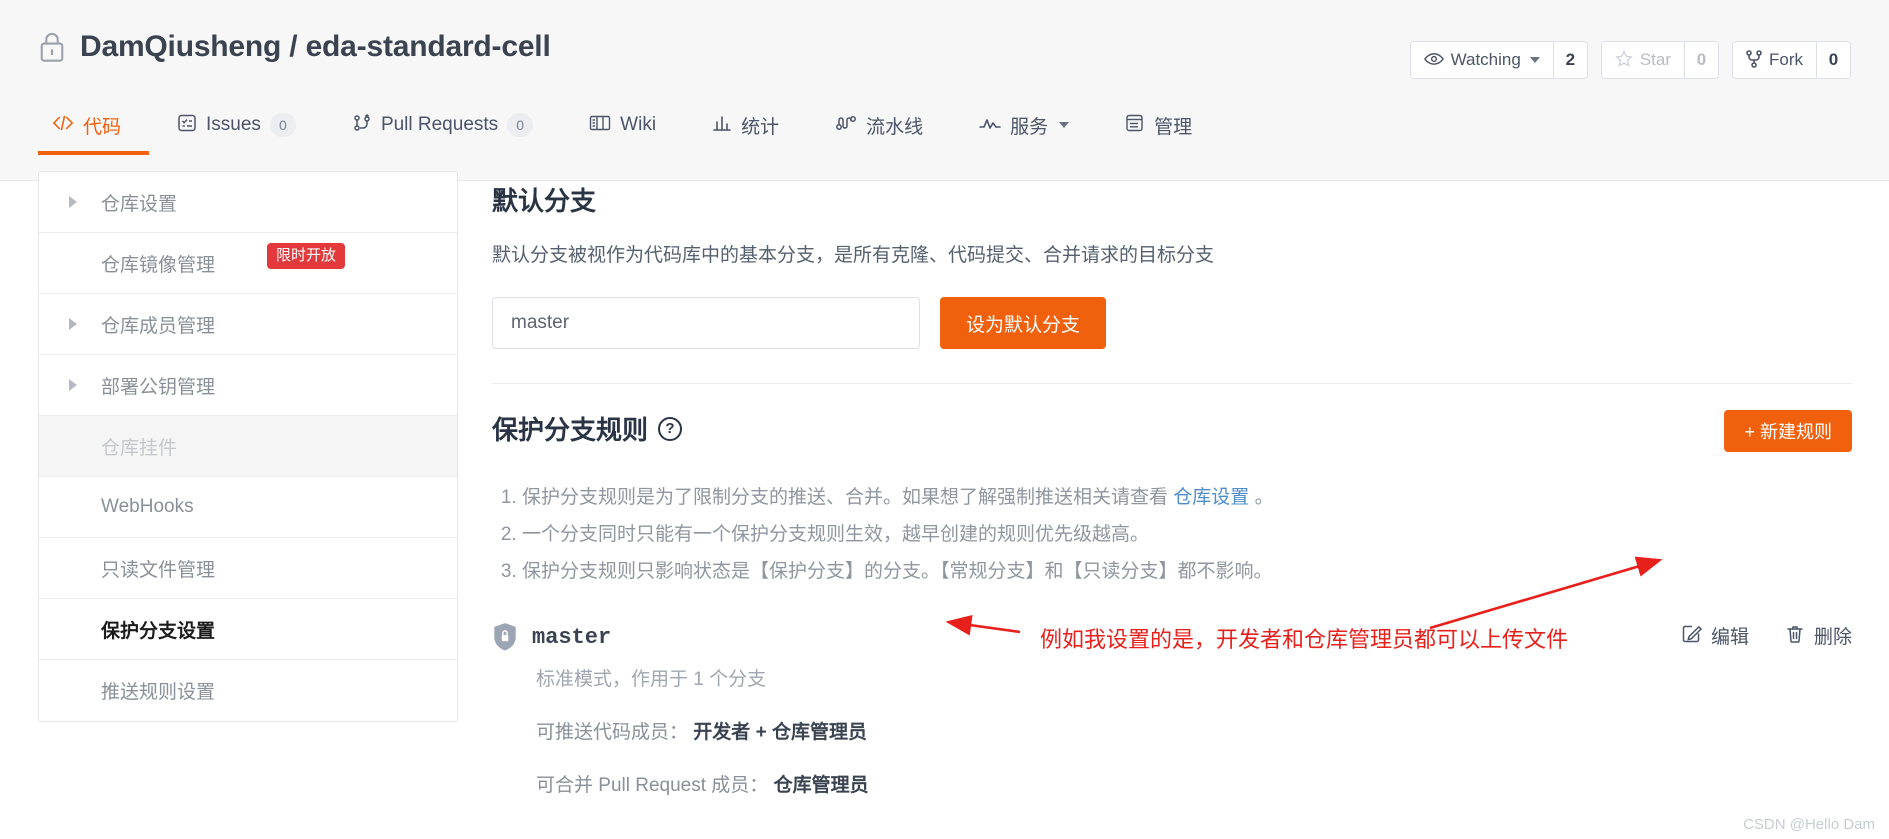  I want to click on default-branch-title: 默认分支, so click(544, 201).